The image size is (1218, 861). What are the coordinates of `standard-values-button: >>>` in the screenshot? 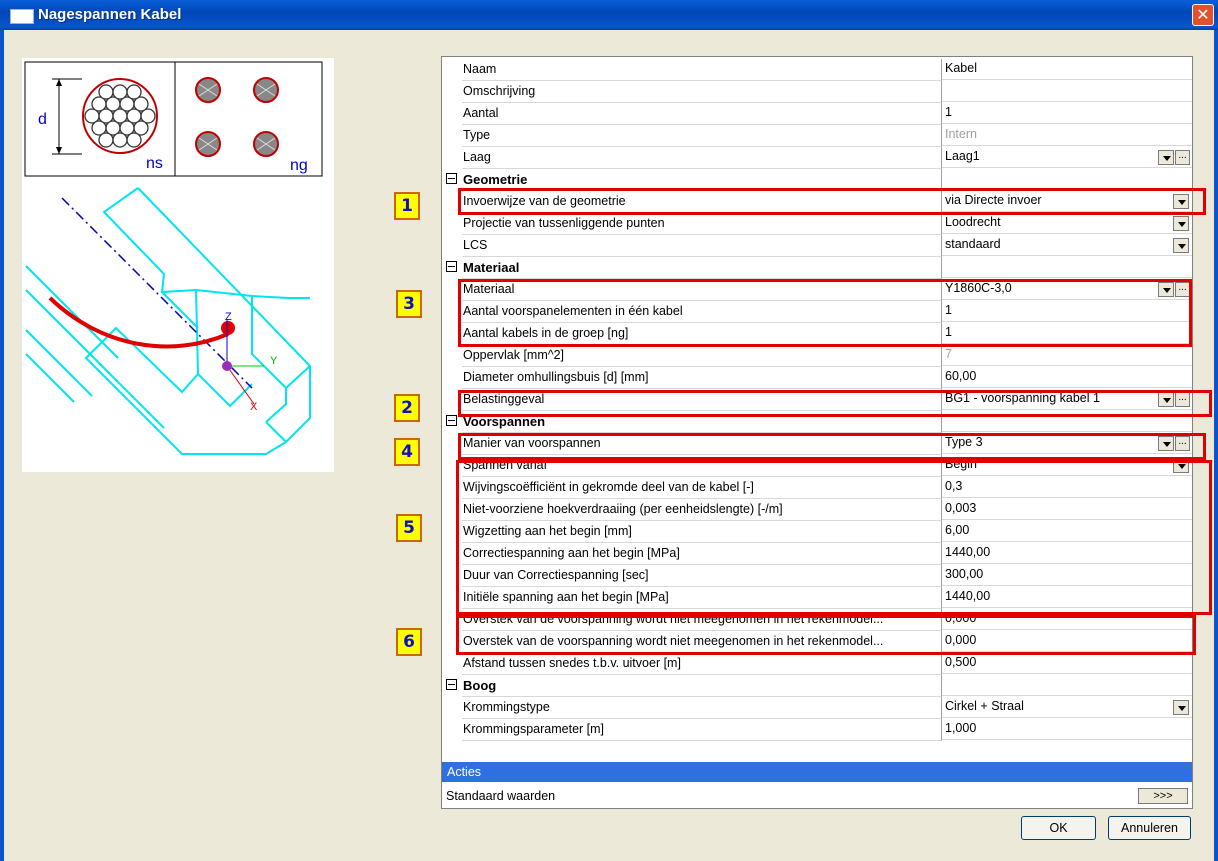 It's located at (1163, 796).